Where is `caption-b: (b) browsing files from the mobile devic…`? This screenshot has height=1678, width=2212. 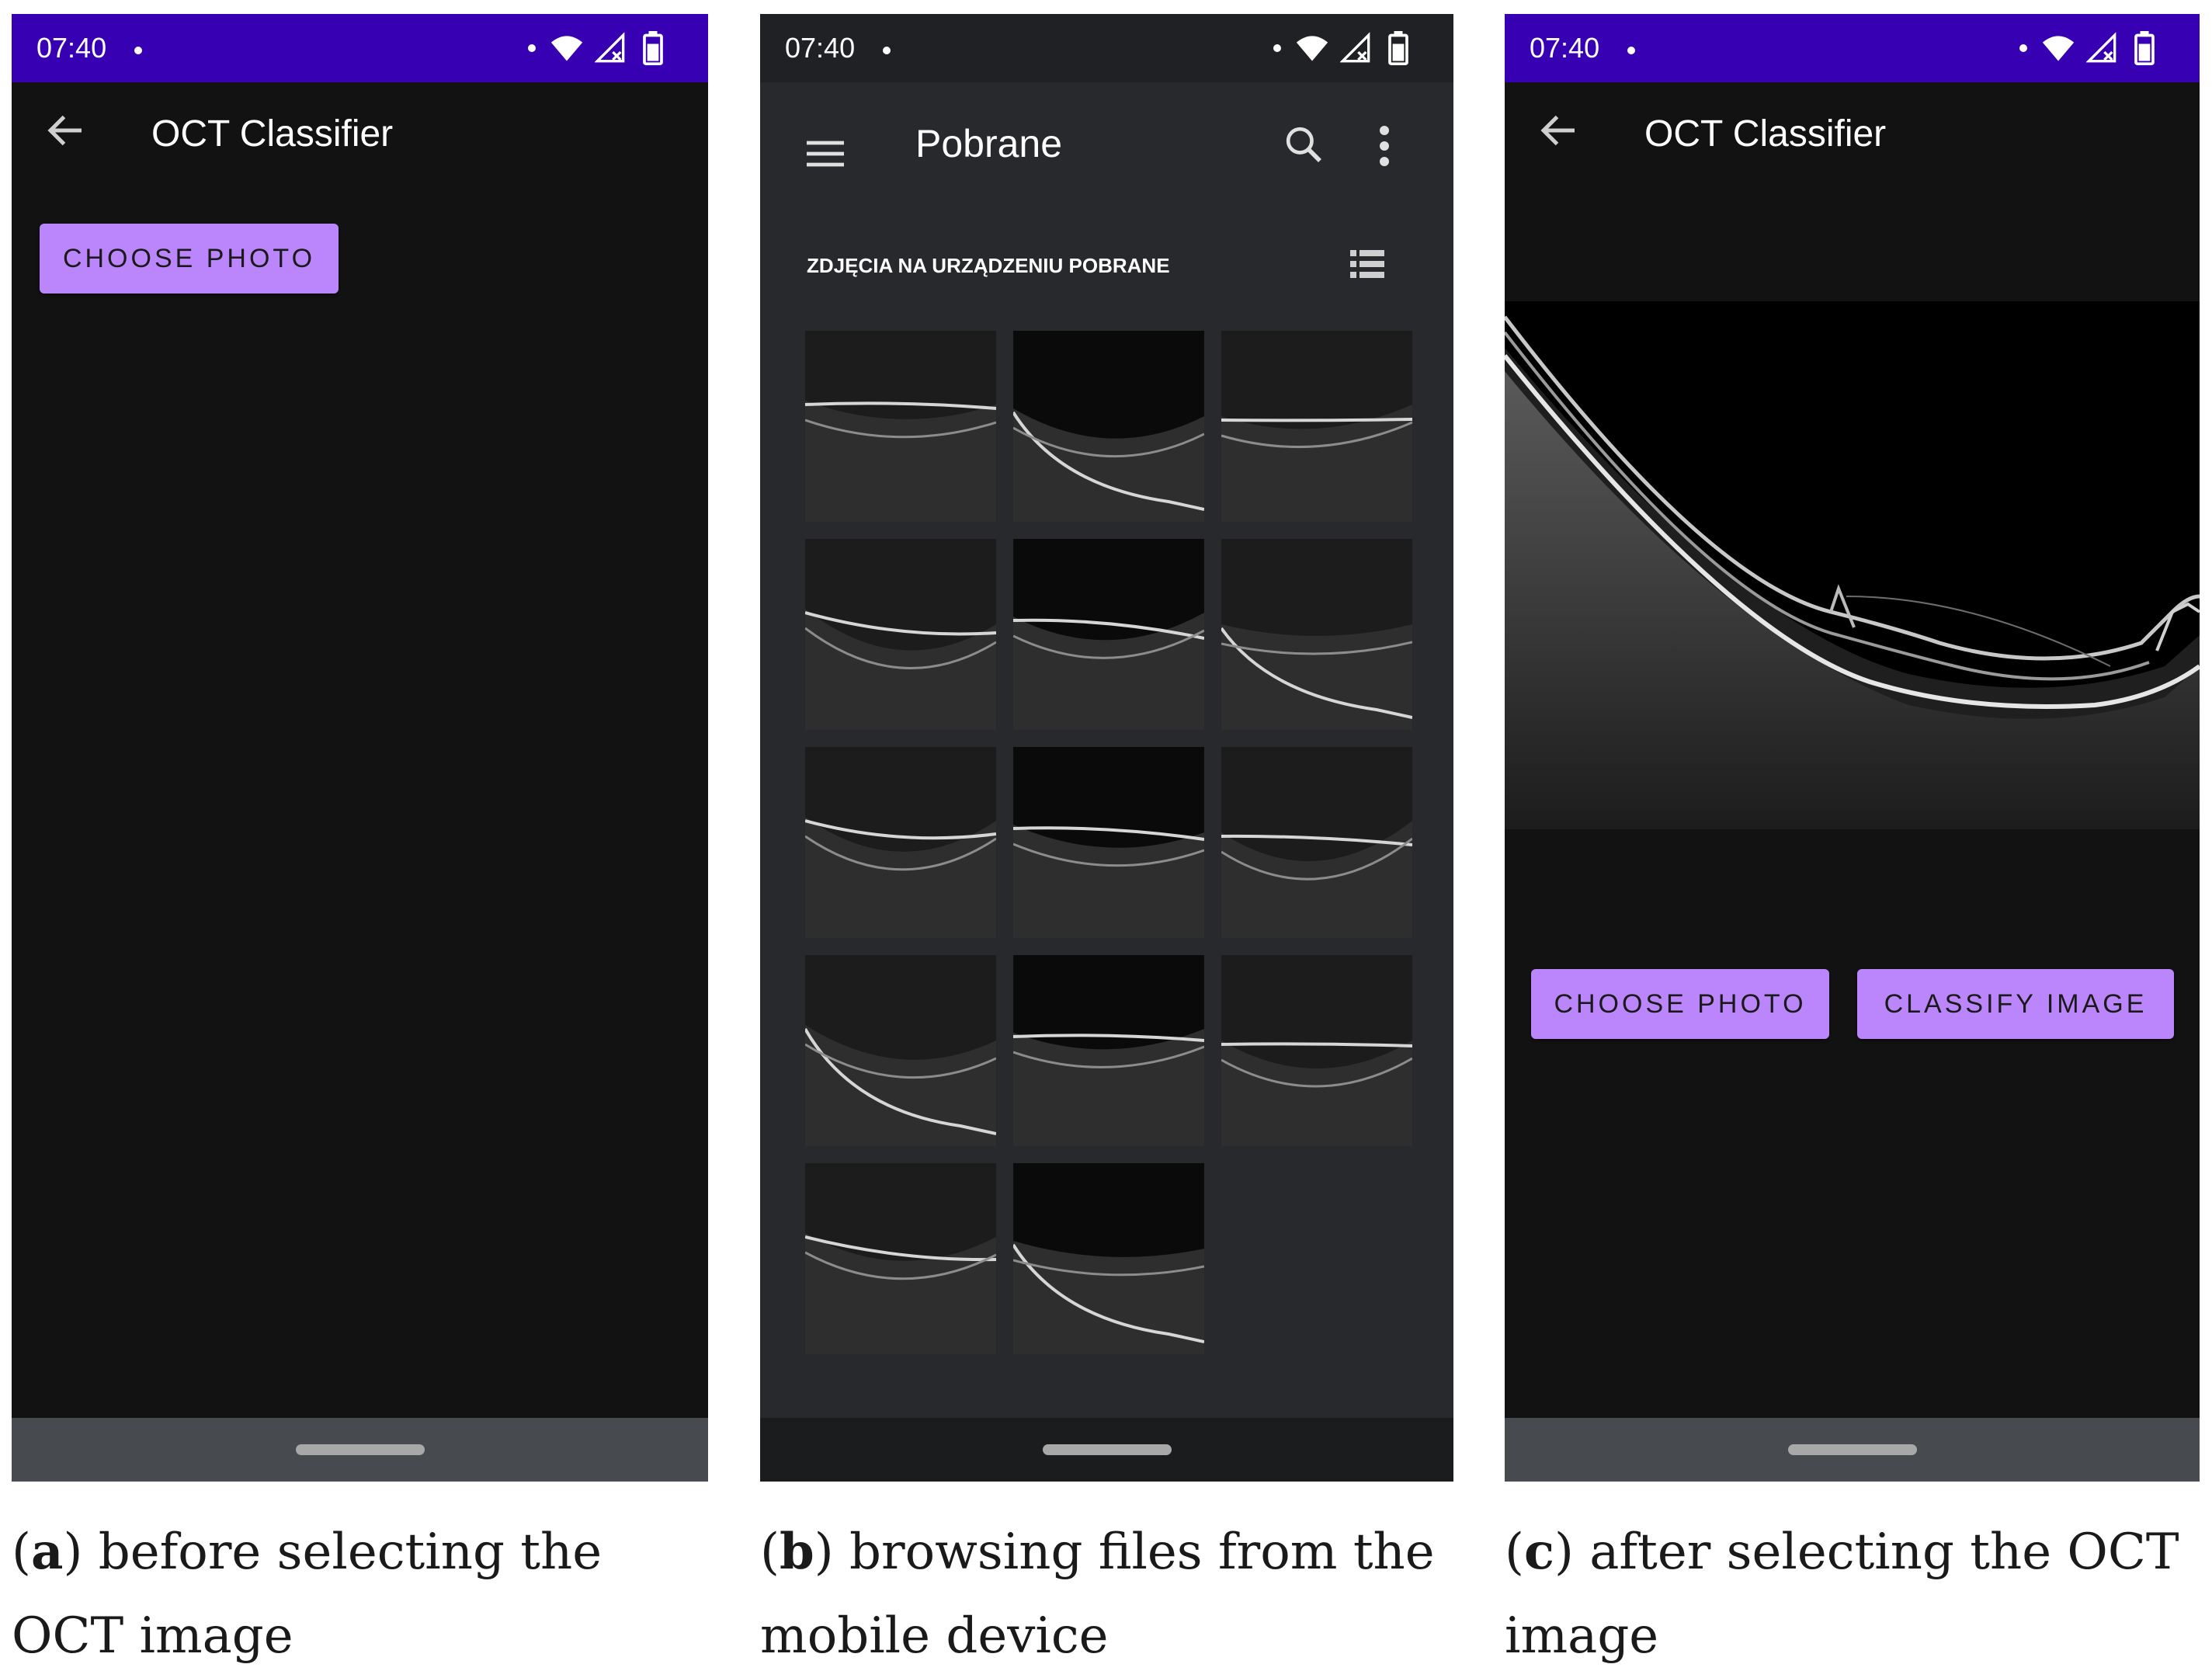
caption-b: (b) browsing files from the mobile devic… is located at coordinates (1097, 1594).